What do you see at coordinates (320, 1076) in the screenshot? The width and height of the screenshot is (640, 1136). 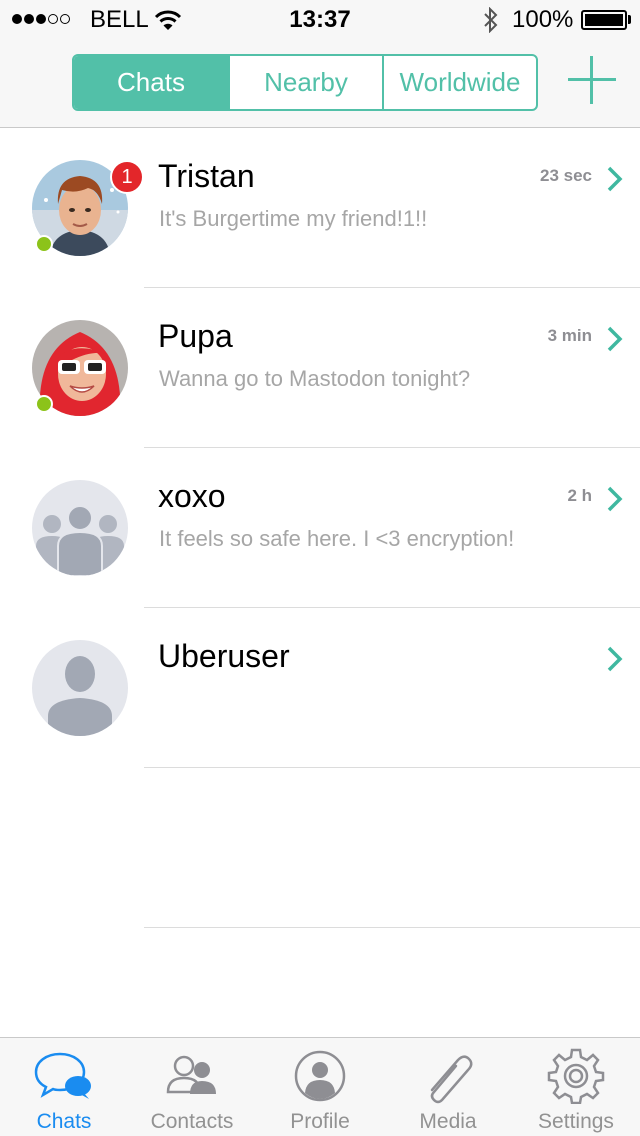 I see `profile-icon` at bounding box center [320, 1076].